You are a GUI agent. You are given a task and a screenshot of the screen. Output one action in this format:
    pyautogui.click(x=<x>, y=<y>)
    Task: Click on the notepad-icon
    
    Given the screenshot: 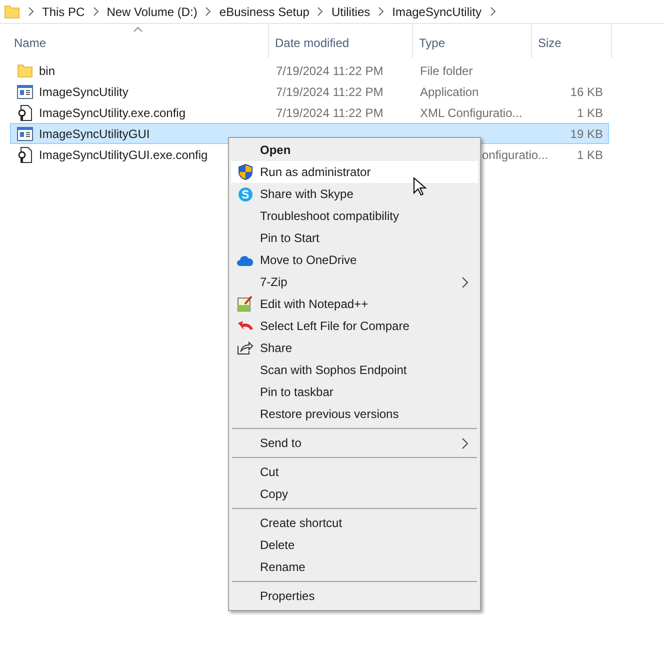 What is the action you would take?
    pyautogui.click(x=245, y=304)
    